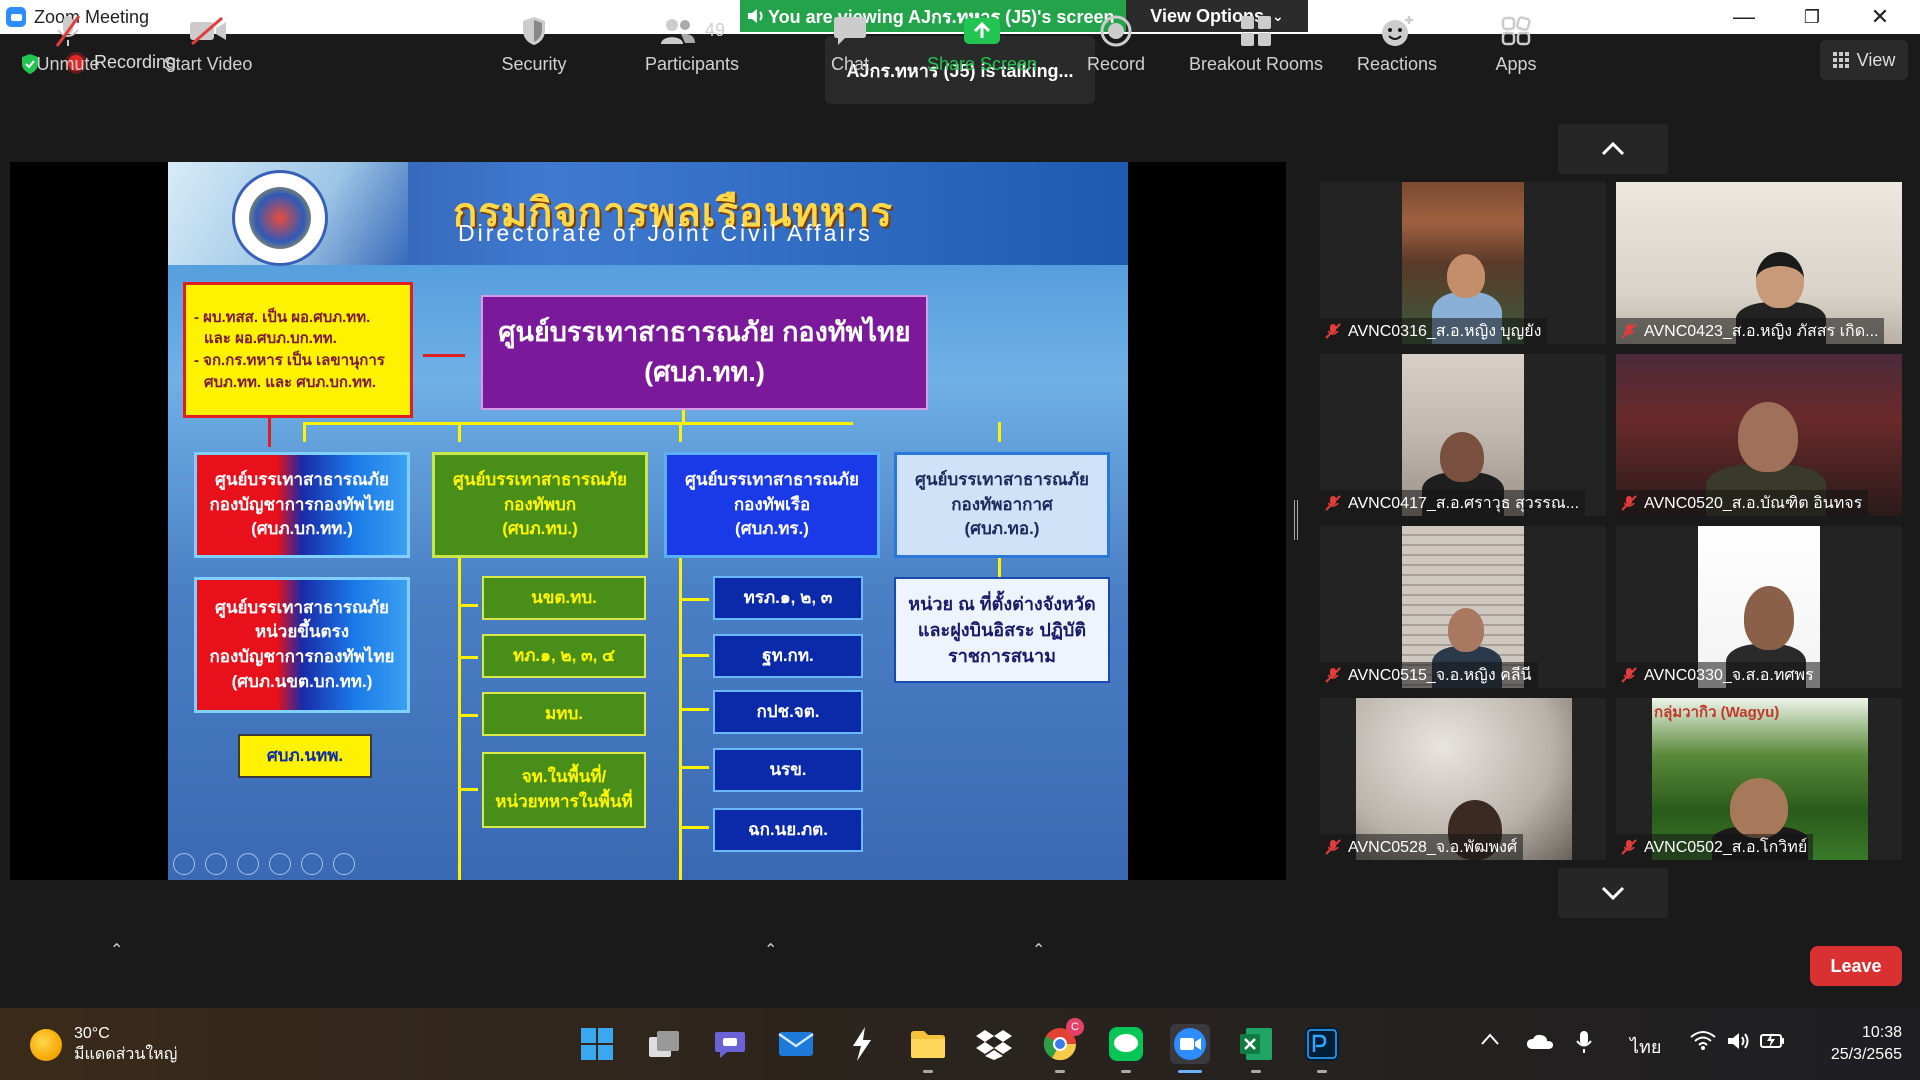  Describe the element at coordinates (730, 1044) in the screenshot. I see `teams-chat-button` at that location.